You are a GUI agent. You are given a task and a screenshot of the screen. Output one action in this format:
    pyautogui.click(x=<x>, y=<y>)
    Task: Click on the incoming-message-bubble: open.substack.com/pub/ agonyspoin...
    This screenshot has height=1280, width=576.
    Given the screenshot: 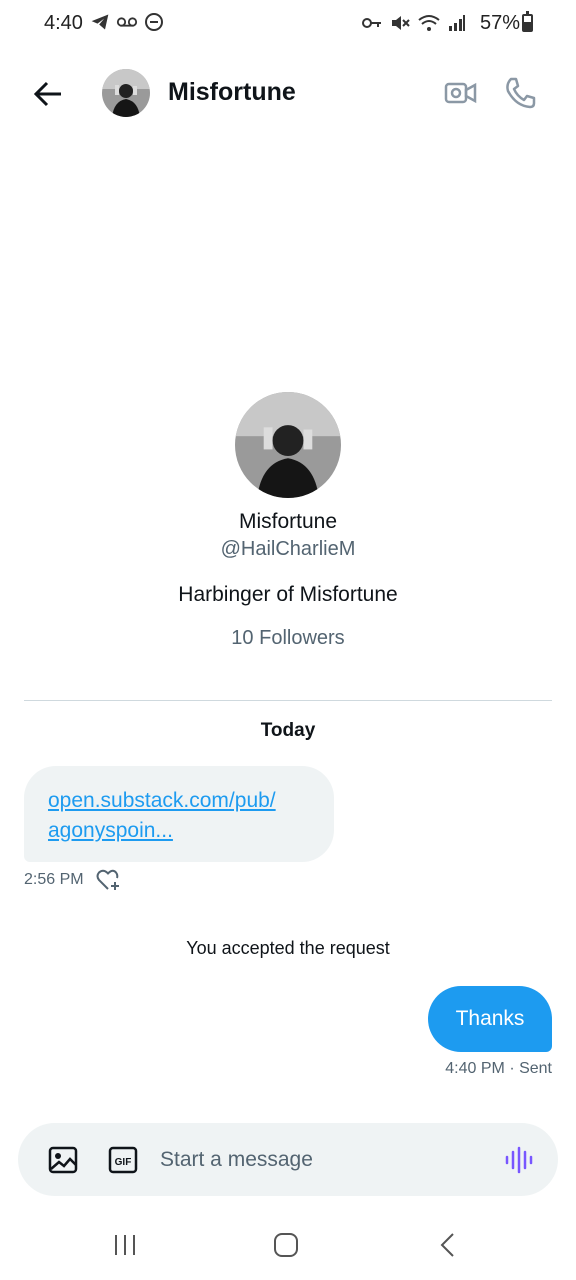 What is the action you would take?
    pyautogui.click(x=179, y=814)
    